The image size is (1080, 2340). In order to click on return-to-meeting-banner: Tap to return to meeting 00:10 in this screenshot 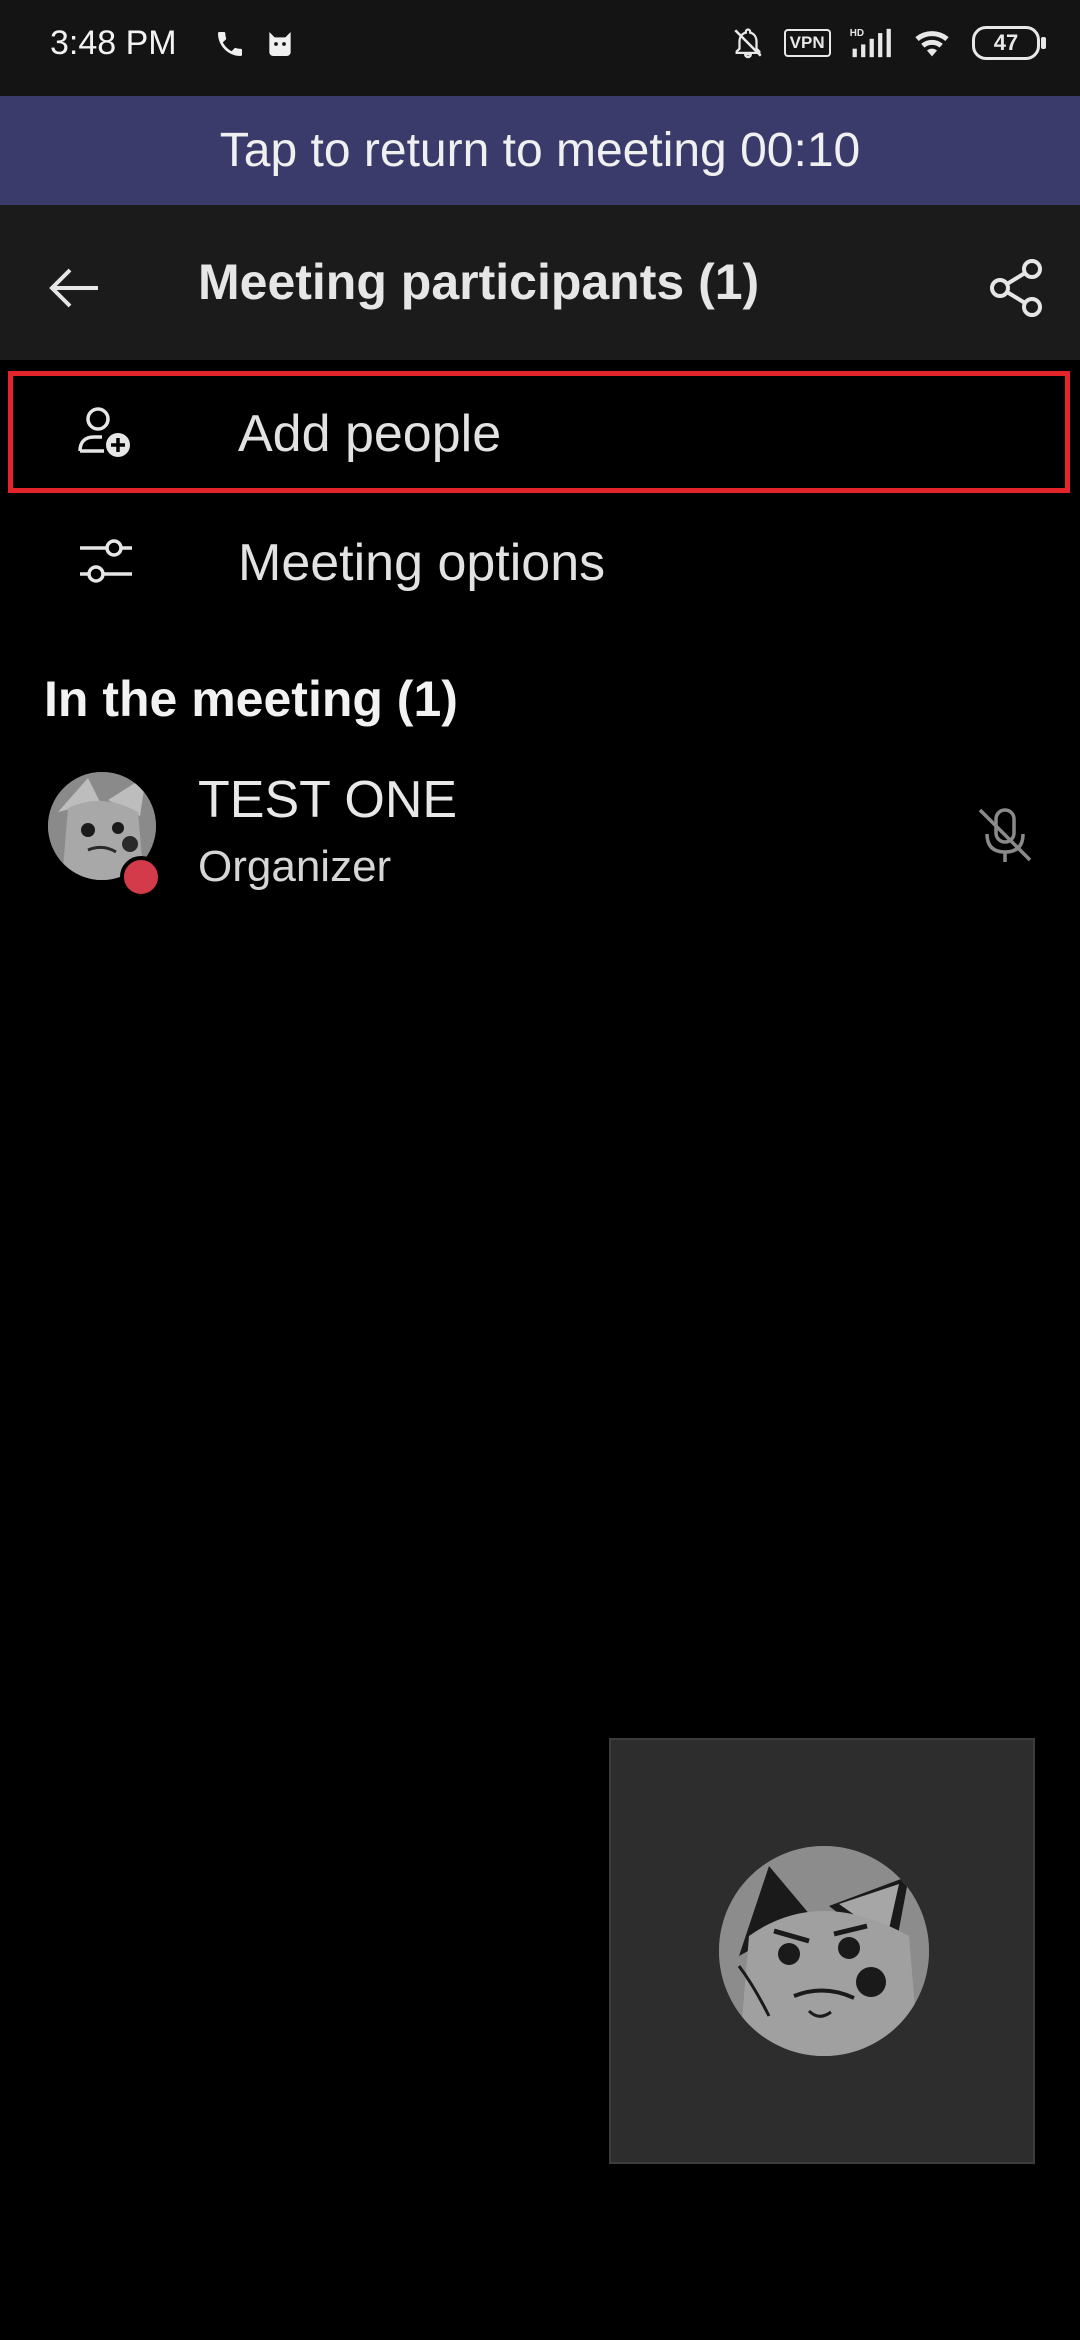, I will do `click(540, 150)`.